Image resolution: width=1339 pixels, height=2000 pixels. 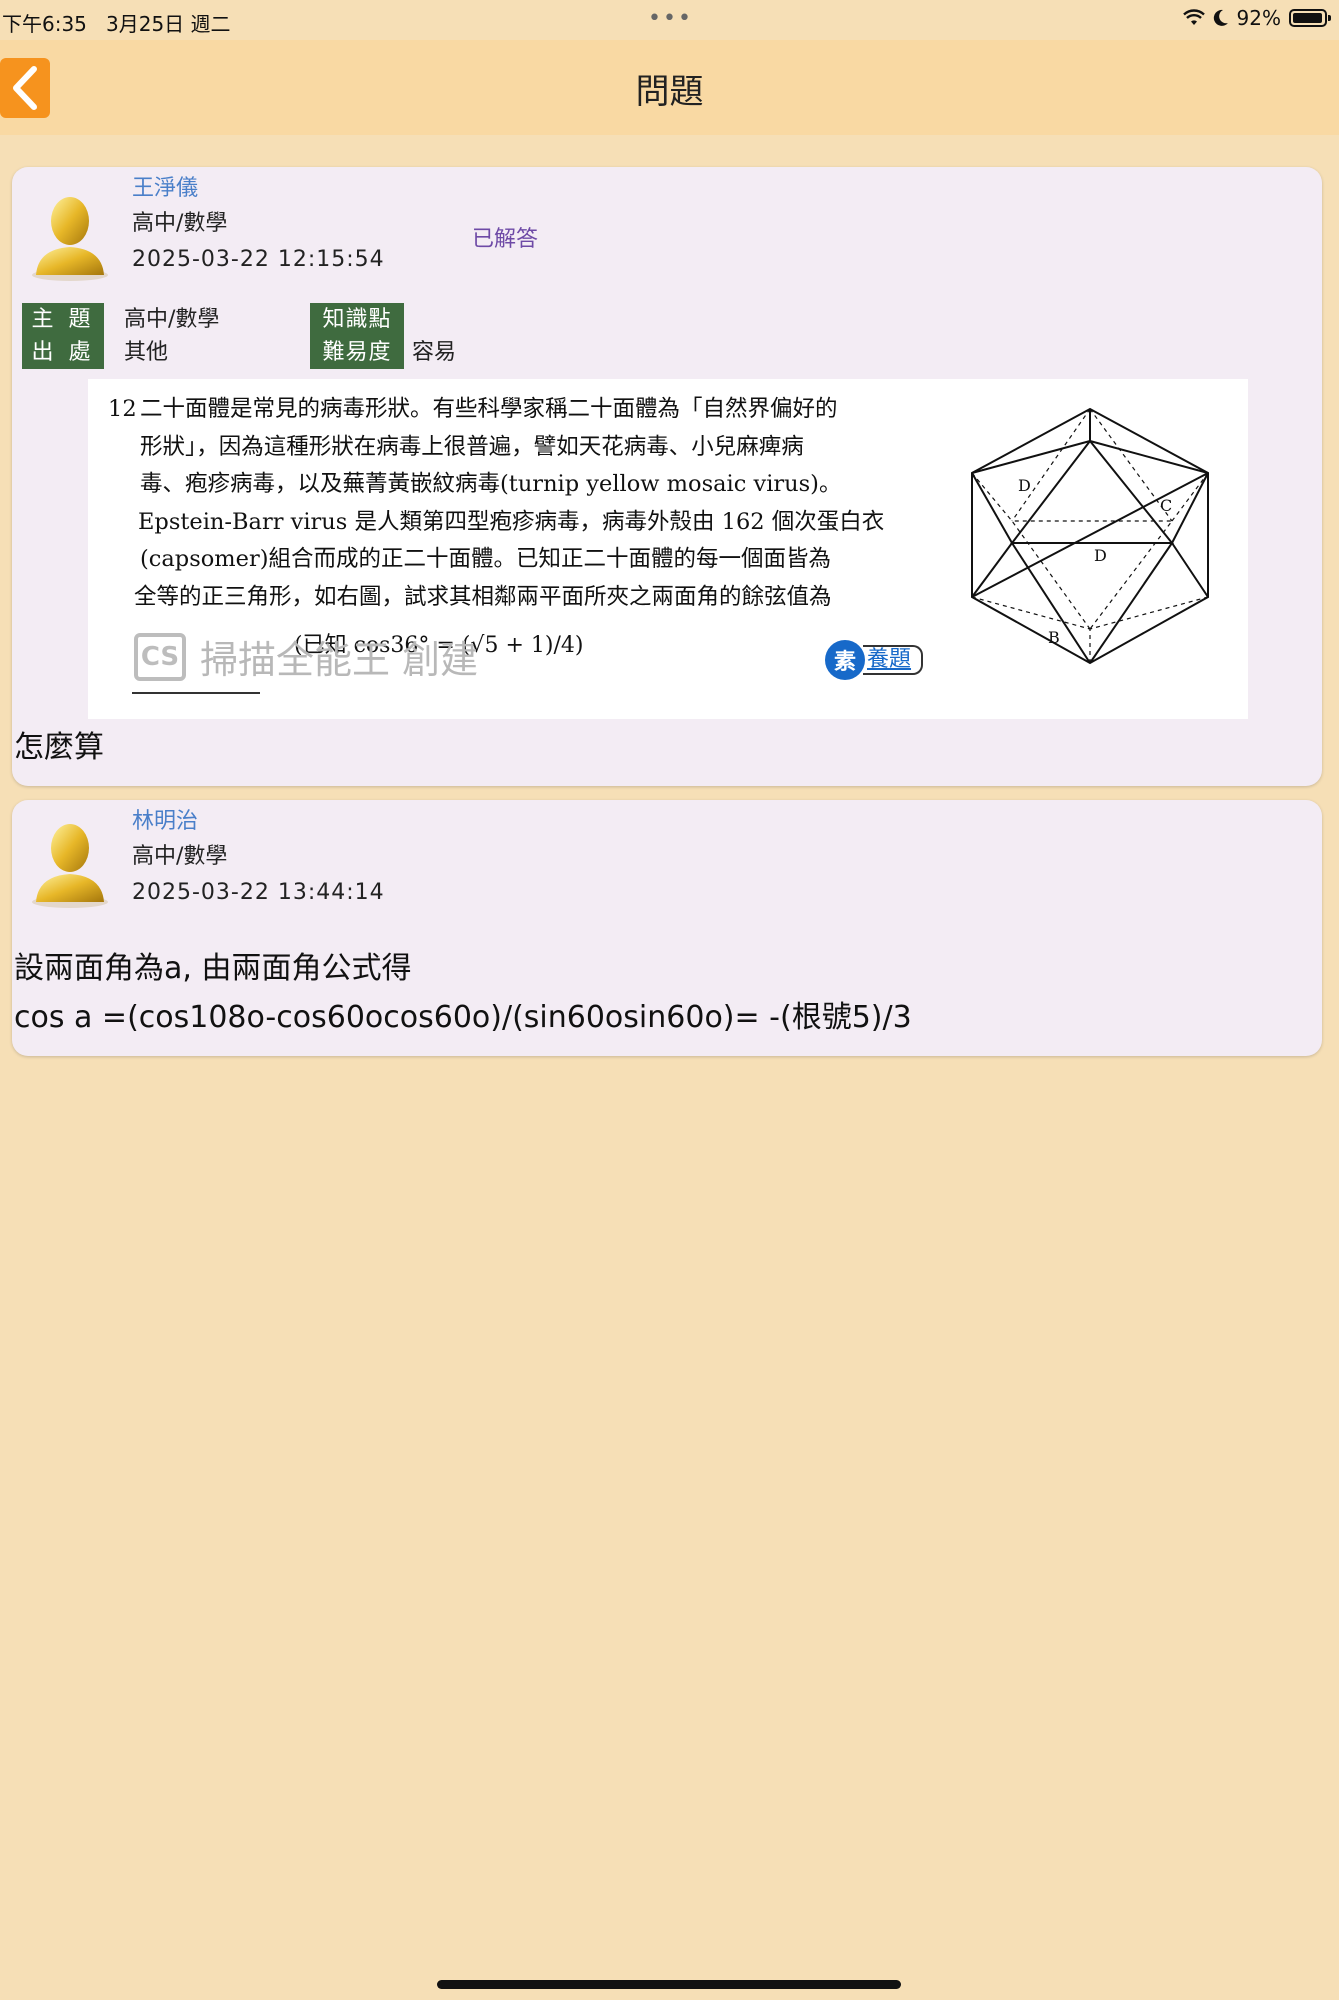 What do you see at coordinates (357, 319) in the screenshot?
I see `knowledge-label: 知識點` at bounding box center [357, 319].